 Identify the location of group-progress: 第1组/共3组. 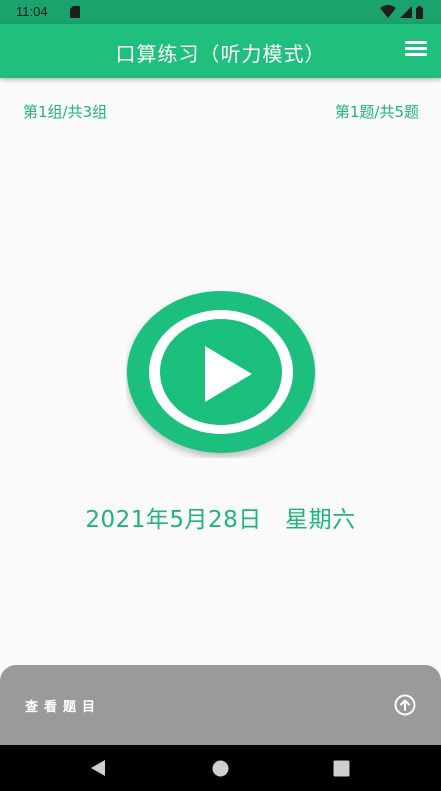
(65, 112).